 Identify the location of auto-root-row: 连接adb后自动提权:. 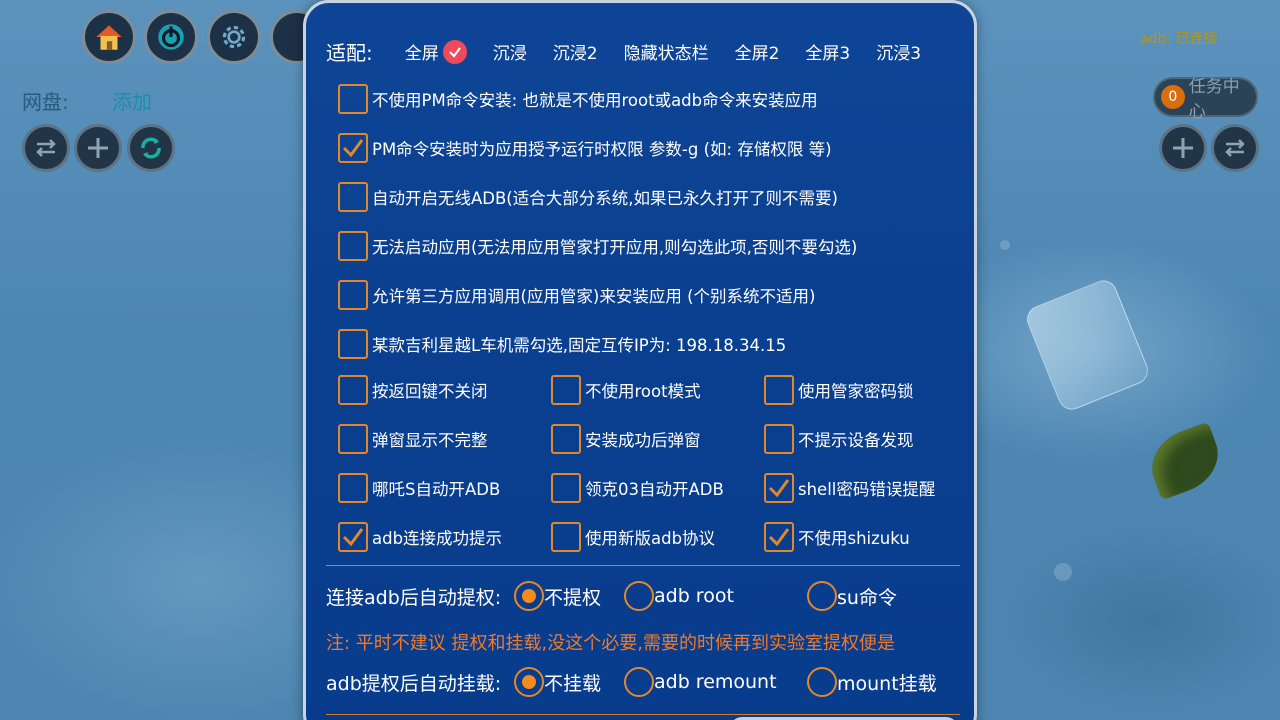
(421, 596).